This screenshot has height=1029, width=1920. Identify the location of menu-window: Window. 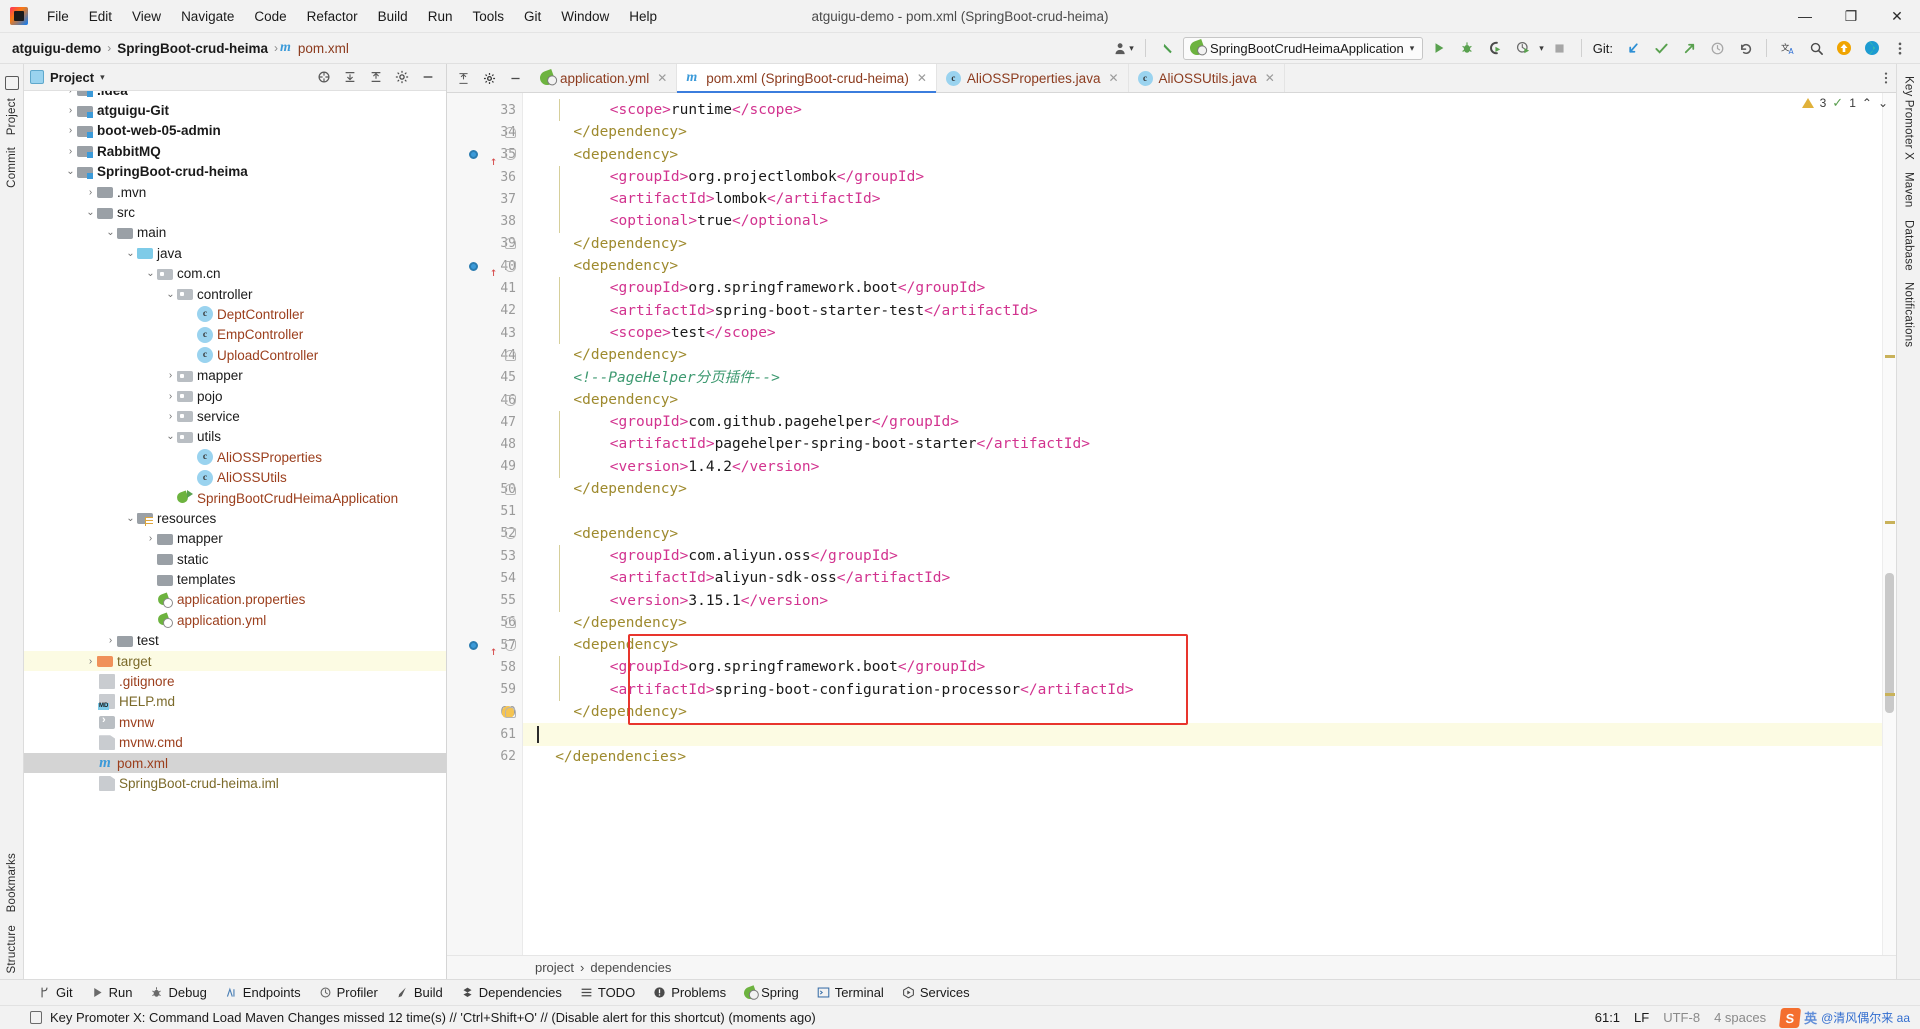
(585, 16).